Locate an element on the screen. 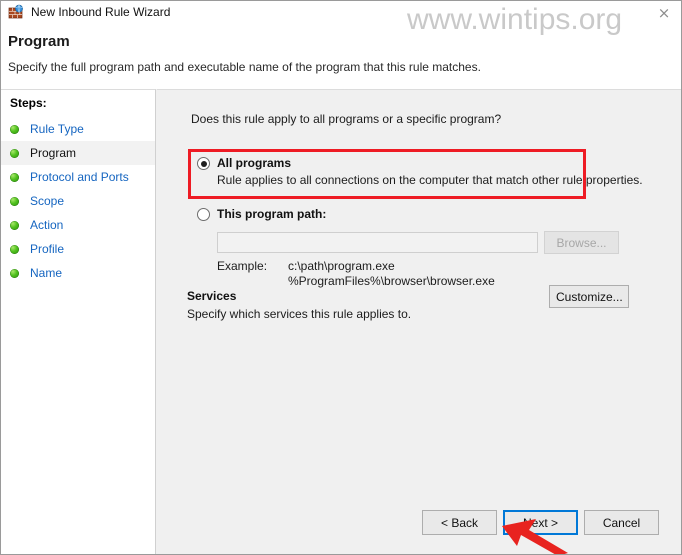 This screenshot has height=555, width=682. cancel-button: Cancel is located at coordinates (621, 522).